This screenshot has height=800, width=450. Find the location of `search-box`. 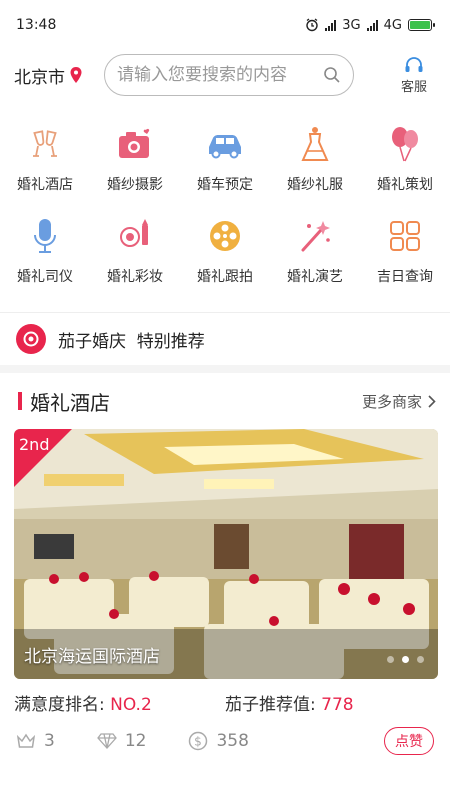

search-box is located at coordinates (229, 75).